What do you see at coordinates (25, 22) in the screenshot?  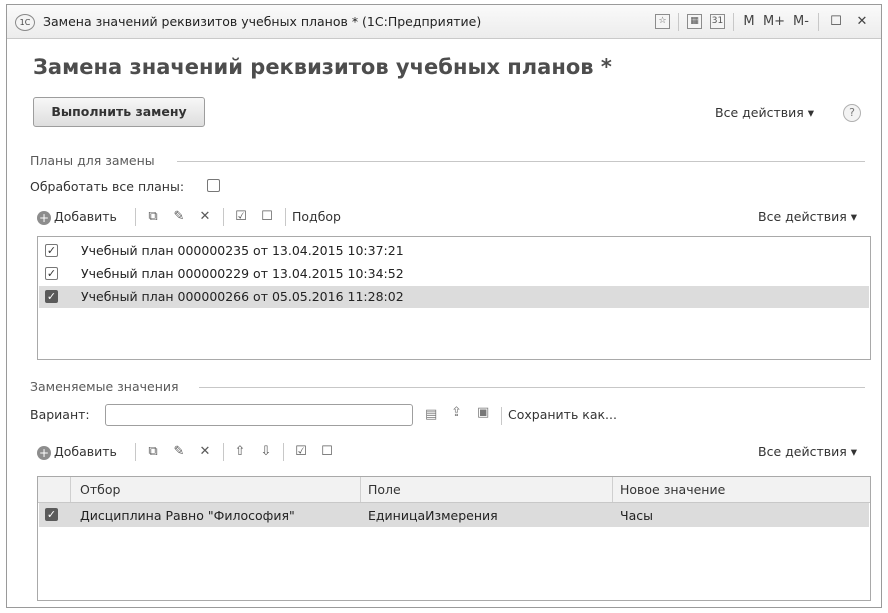 I see `app-logo-icon: 1С` at bounding box center [25, 22].